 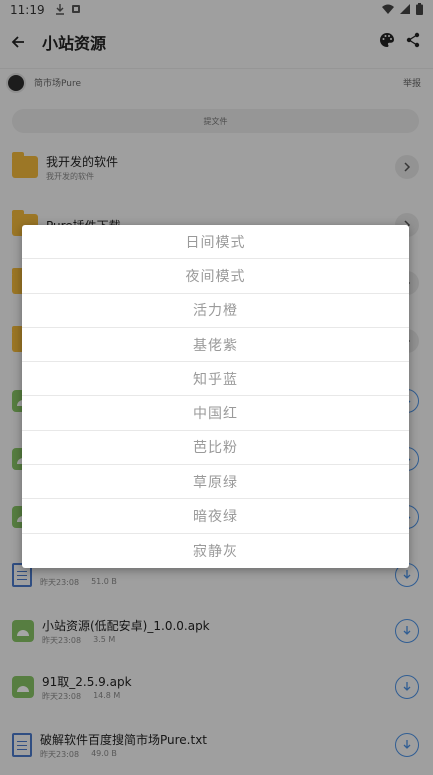 I want to click on theme-option-gray: 寂静灰, so click(x=215, y=551).